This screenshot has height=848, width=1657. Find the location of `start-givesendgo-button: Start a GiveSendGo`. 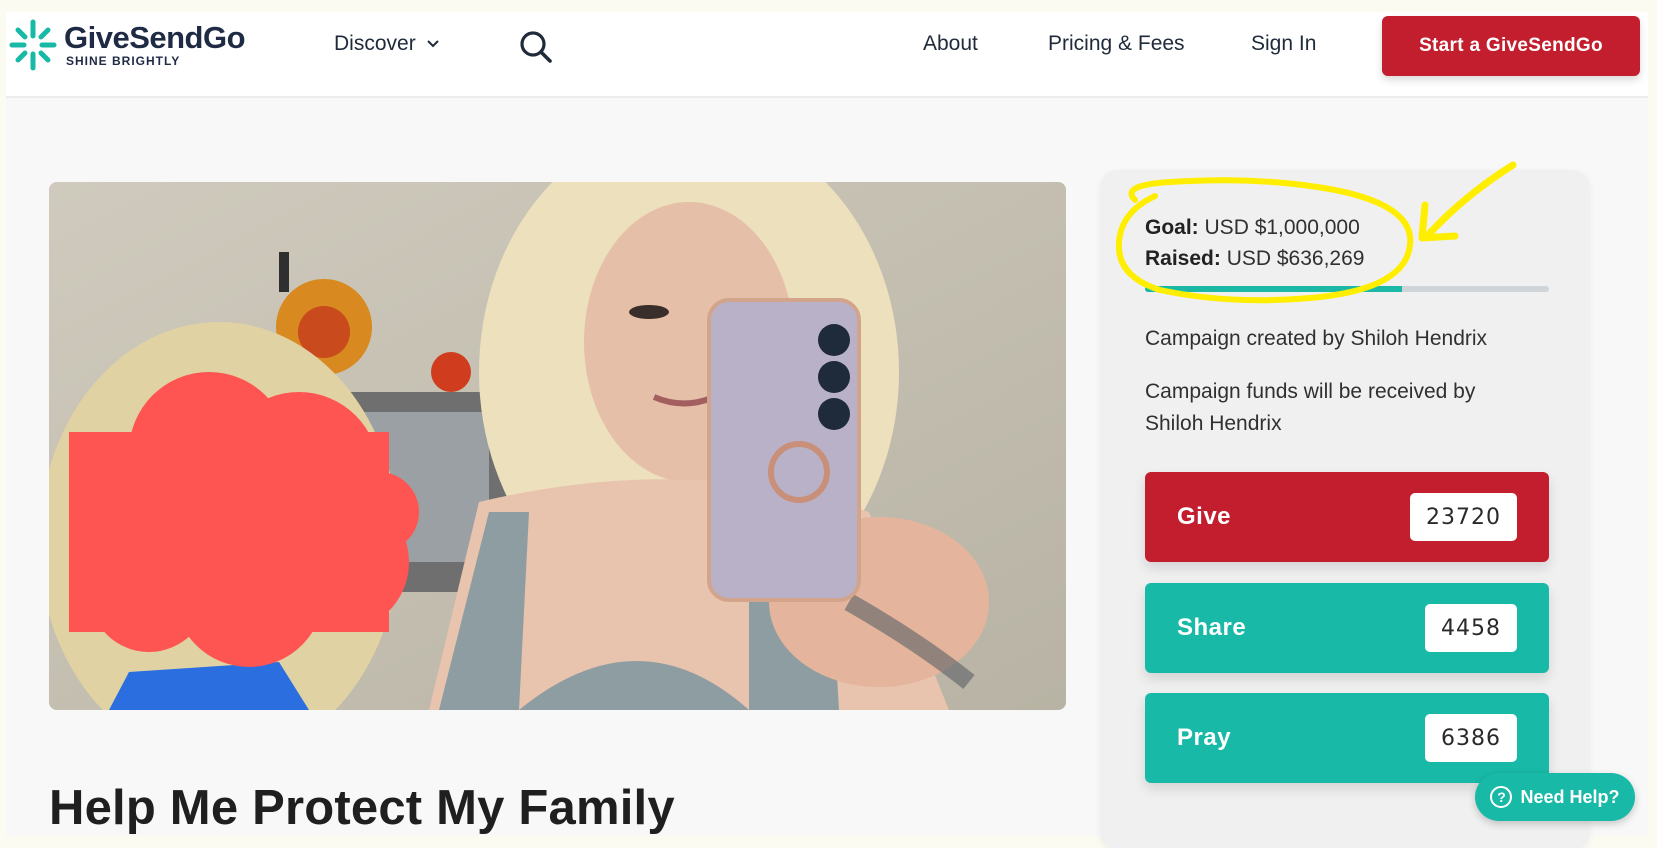

start-givesendgo-button: Start a GiveSendGo is located at coordinates (1511, 46).